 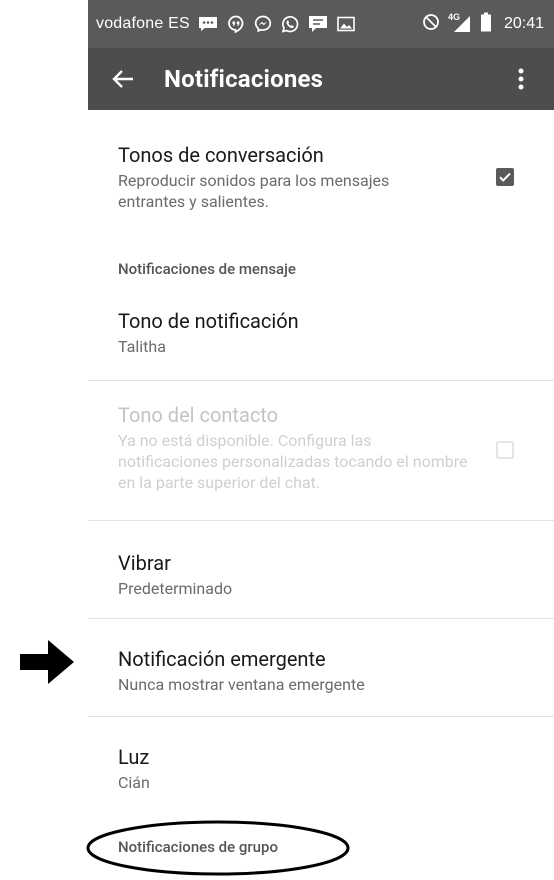 What do you see at coordinates (143, 23) in the screenshot?
I see `carrier-name: vodafone ES` at bounding box center [143, 23].